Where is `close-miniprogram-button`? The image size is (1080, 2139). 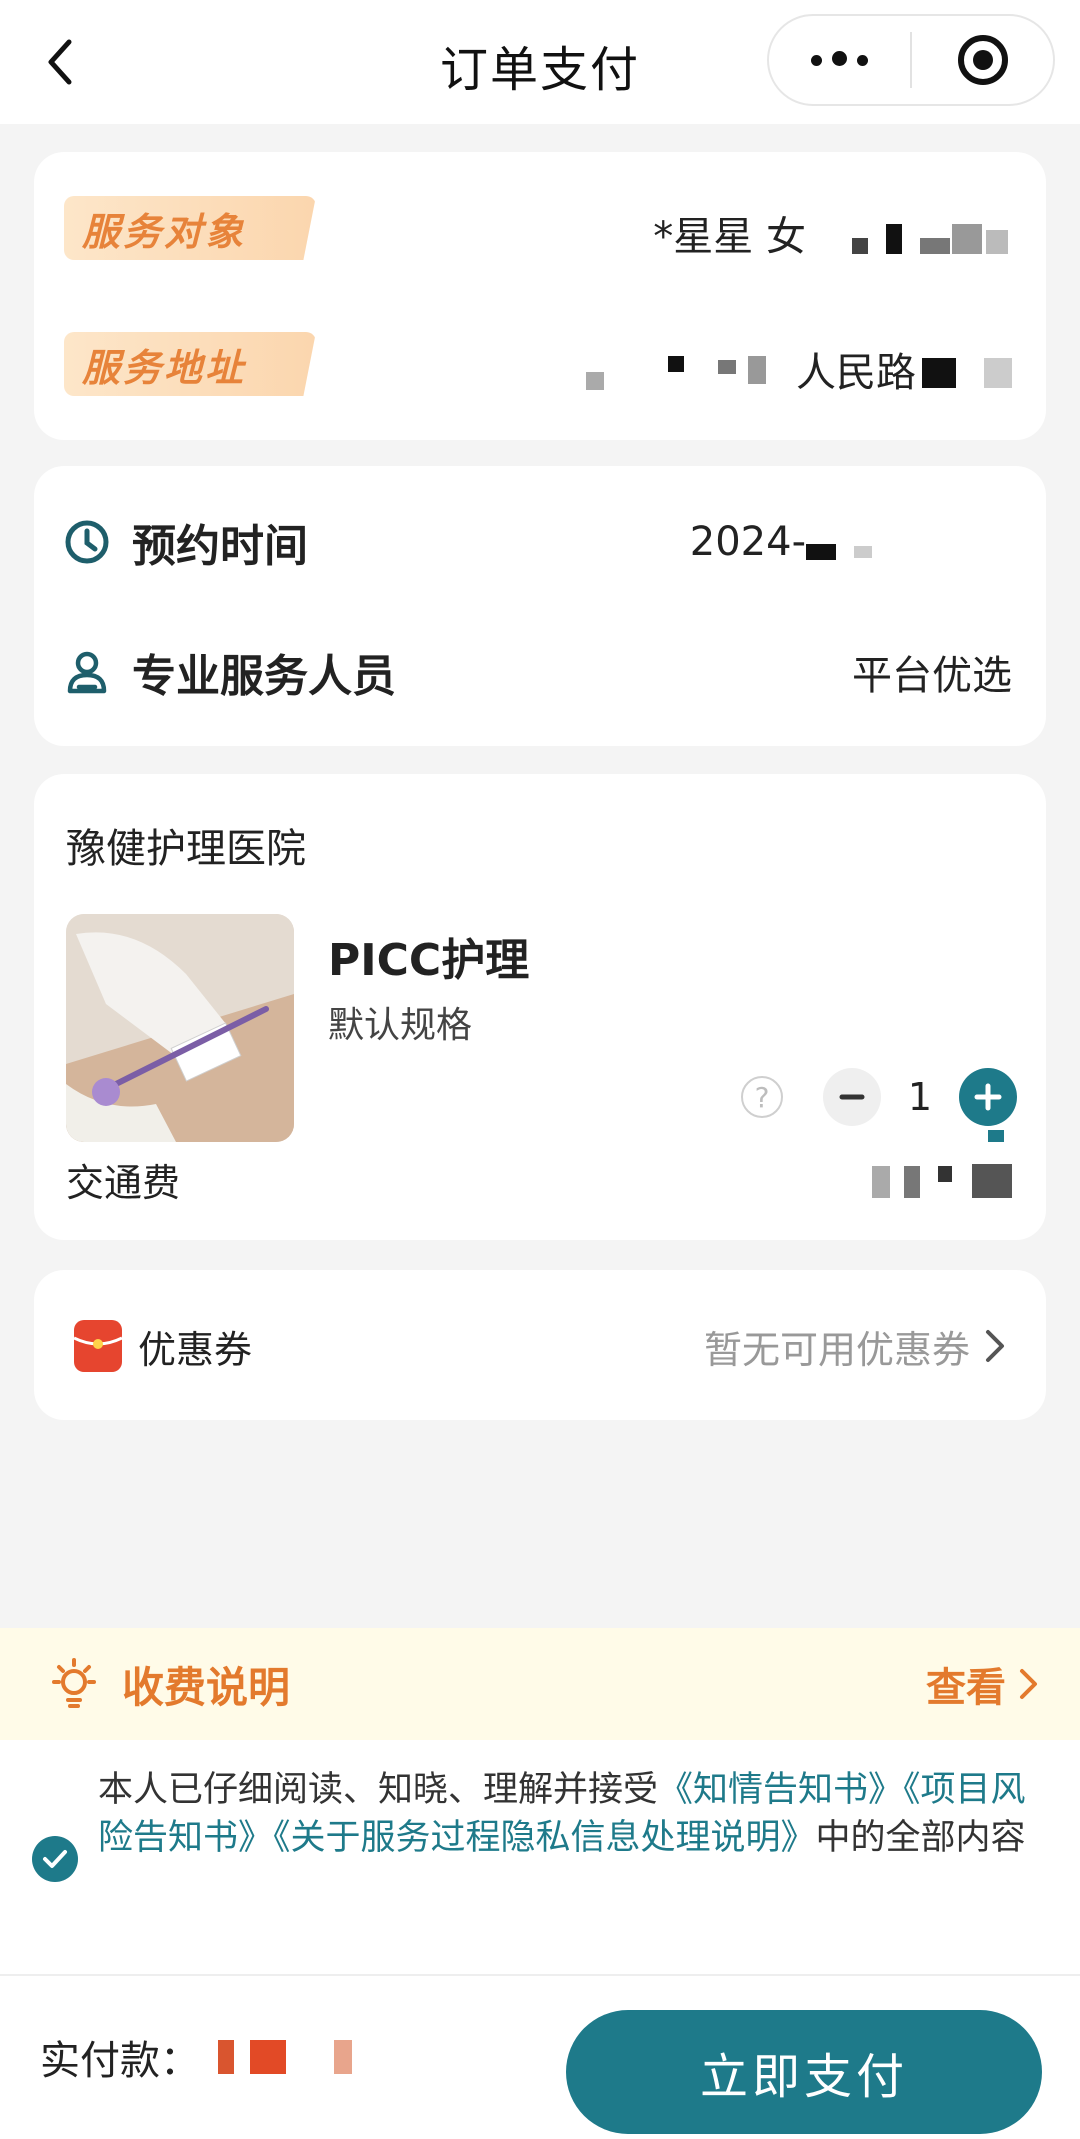 close-miniprogram-button is located at coordinates (982, 60).